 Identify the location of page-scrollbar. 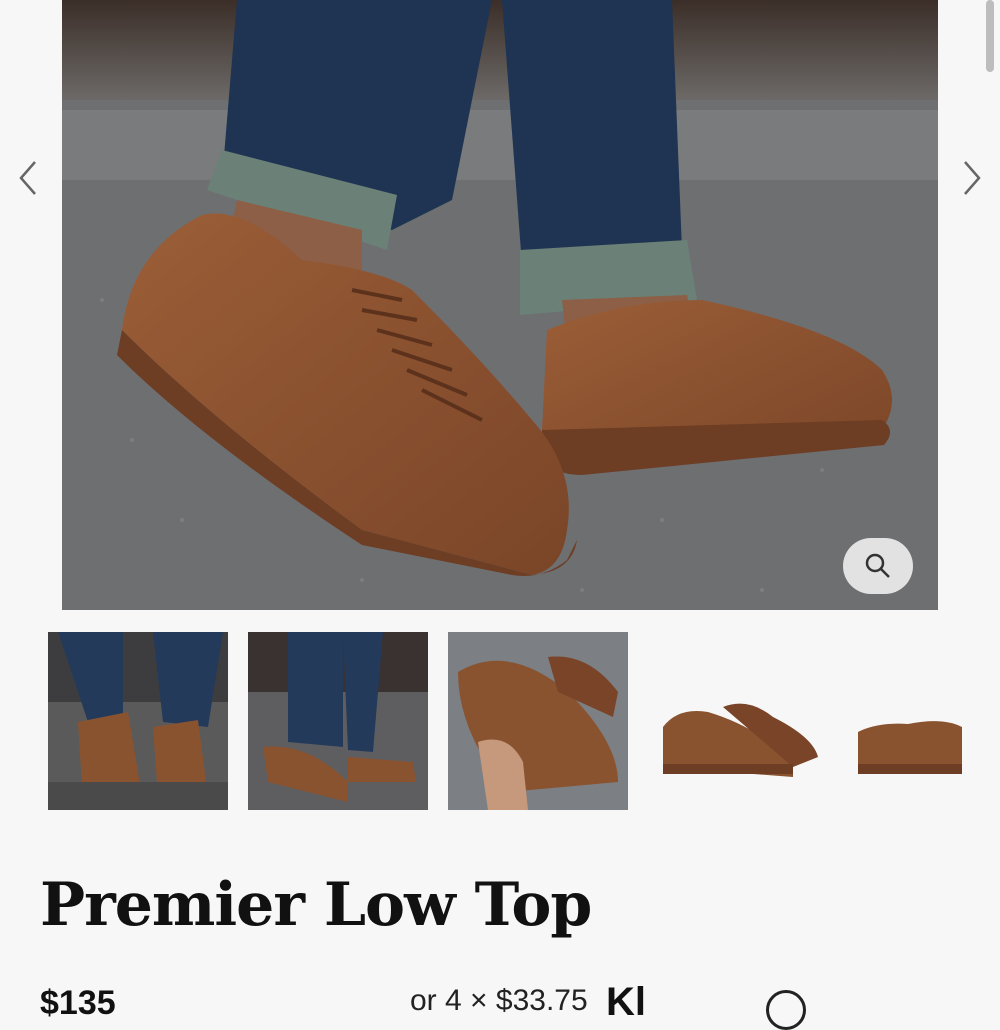
(990, 36).